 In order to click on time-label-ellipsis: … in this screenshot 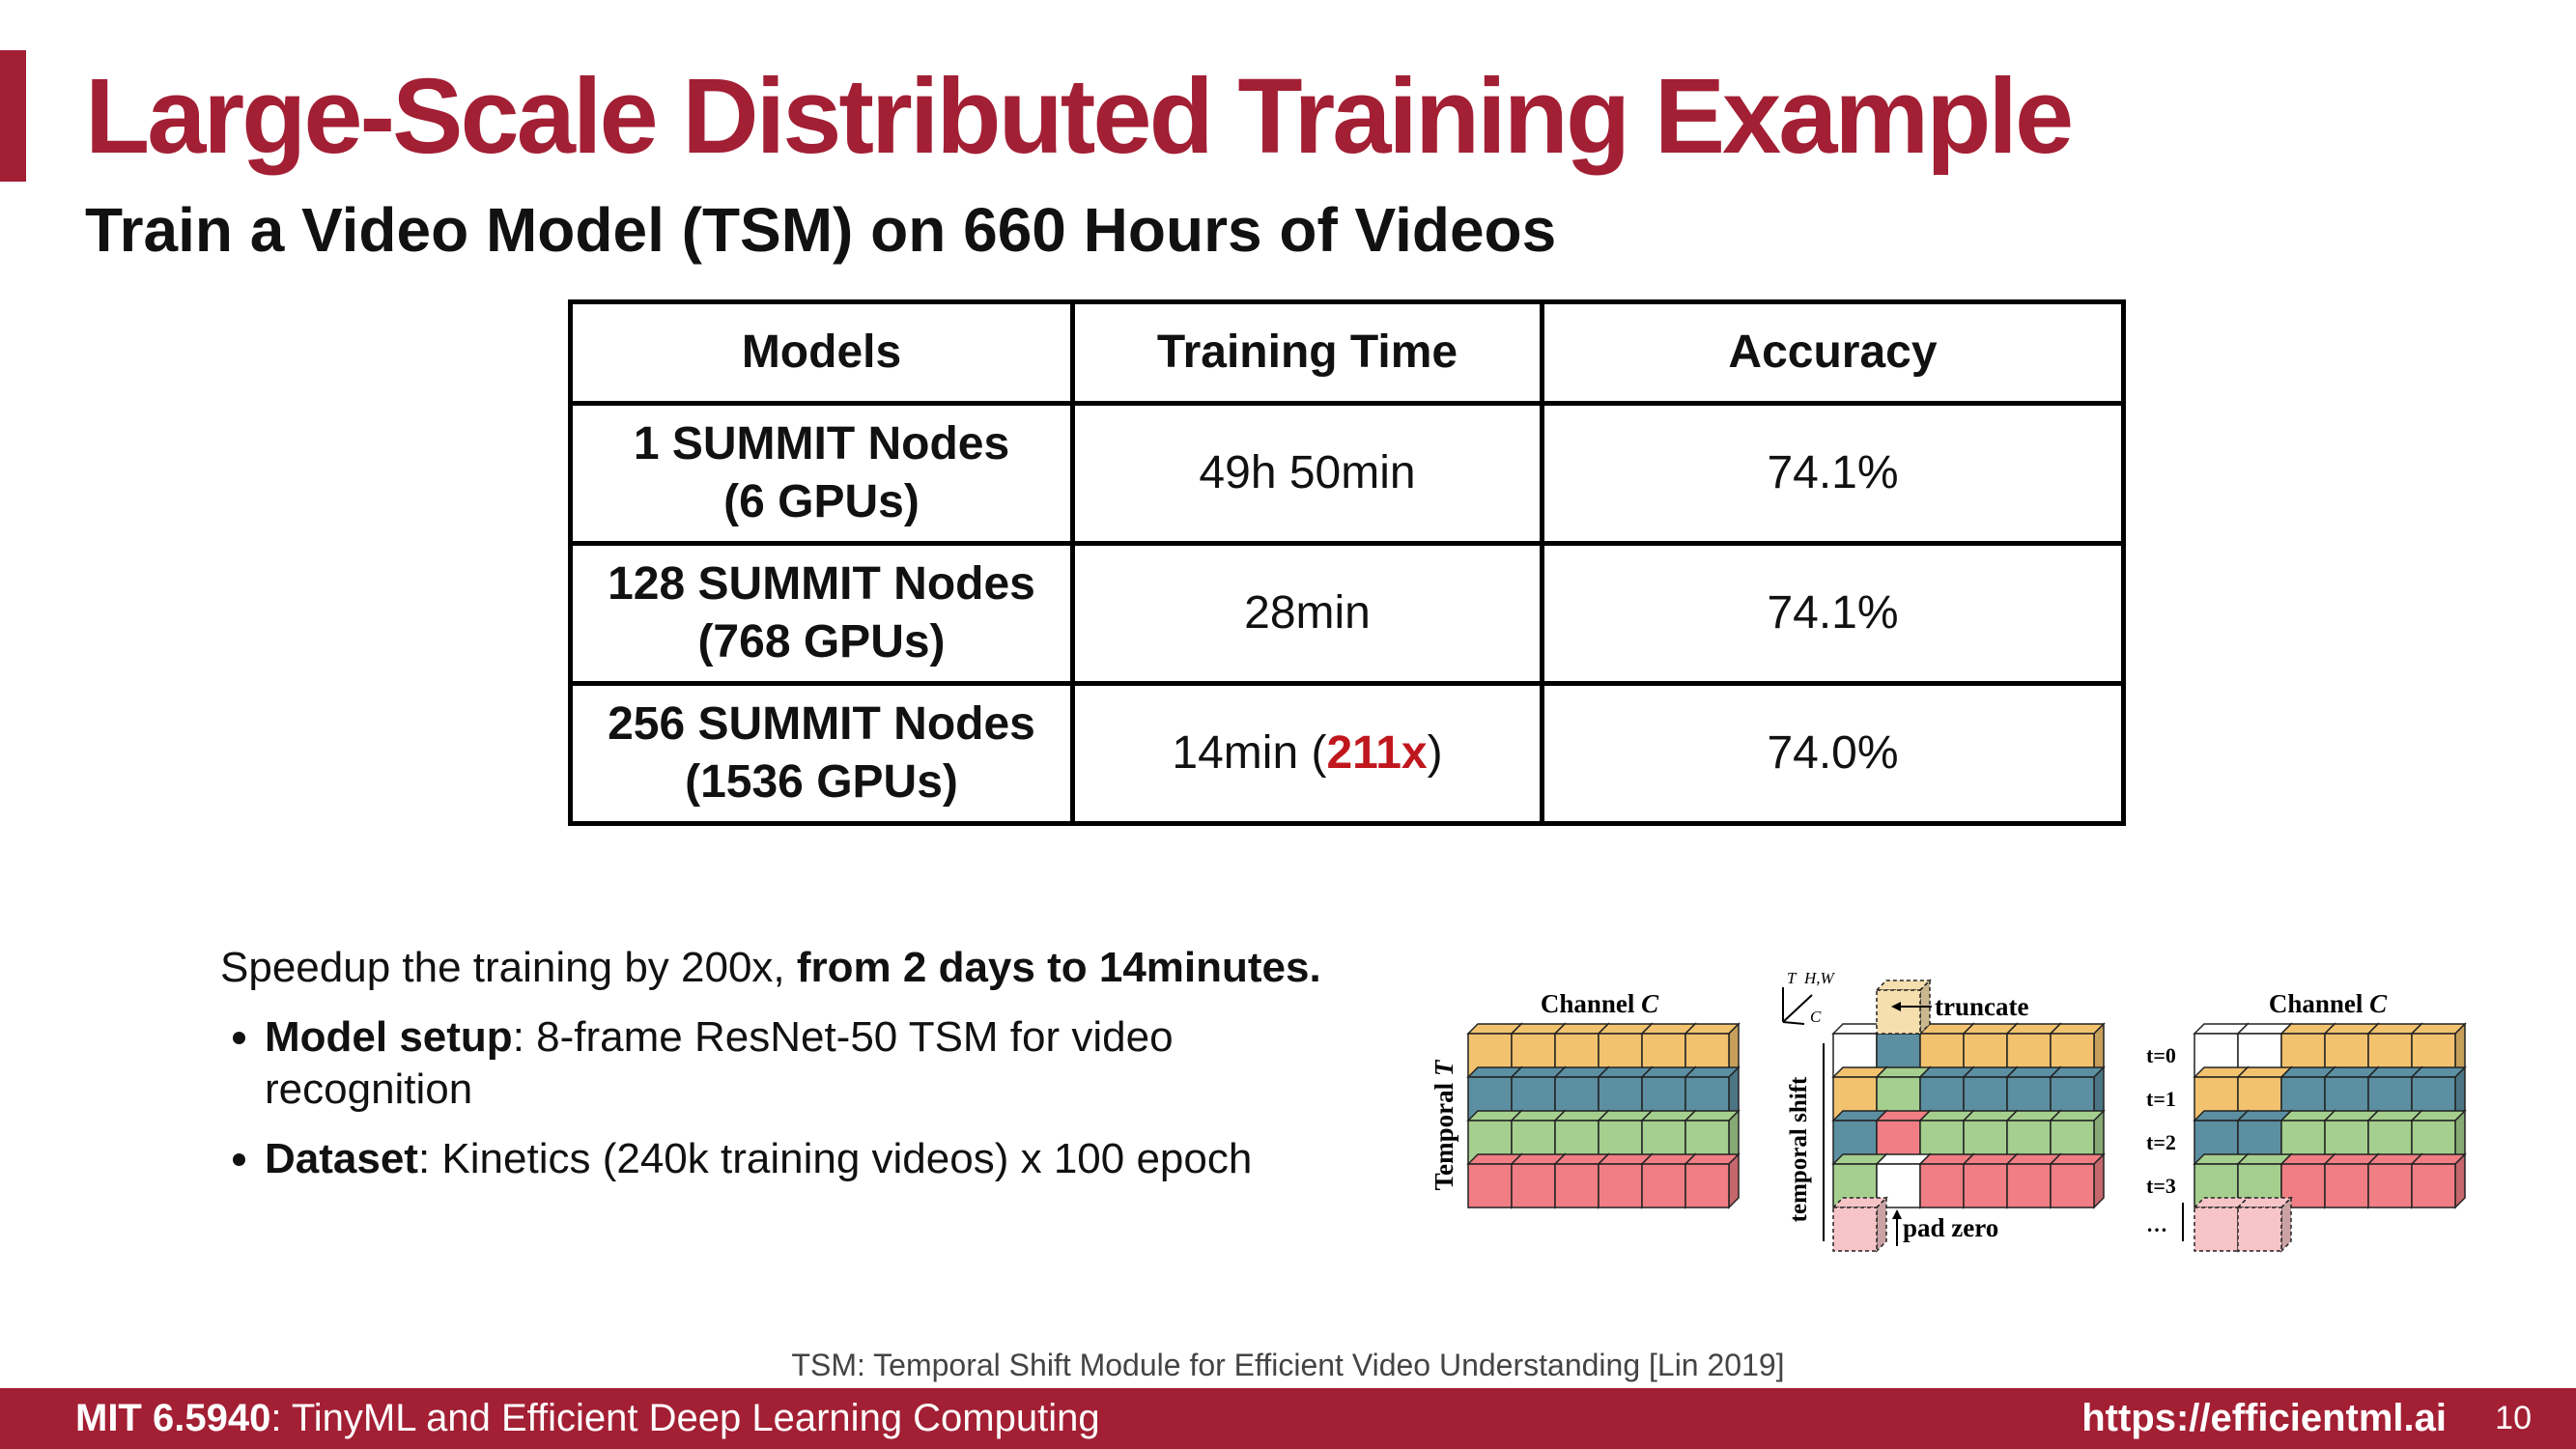, I will do `click(2156, 1224)`.